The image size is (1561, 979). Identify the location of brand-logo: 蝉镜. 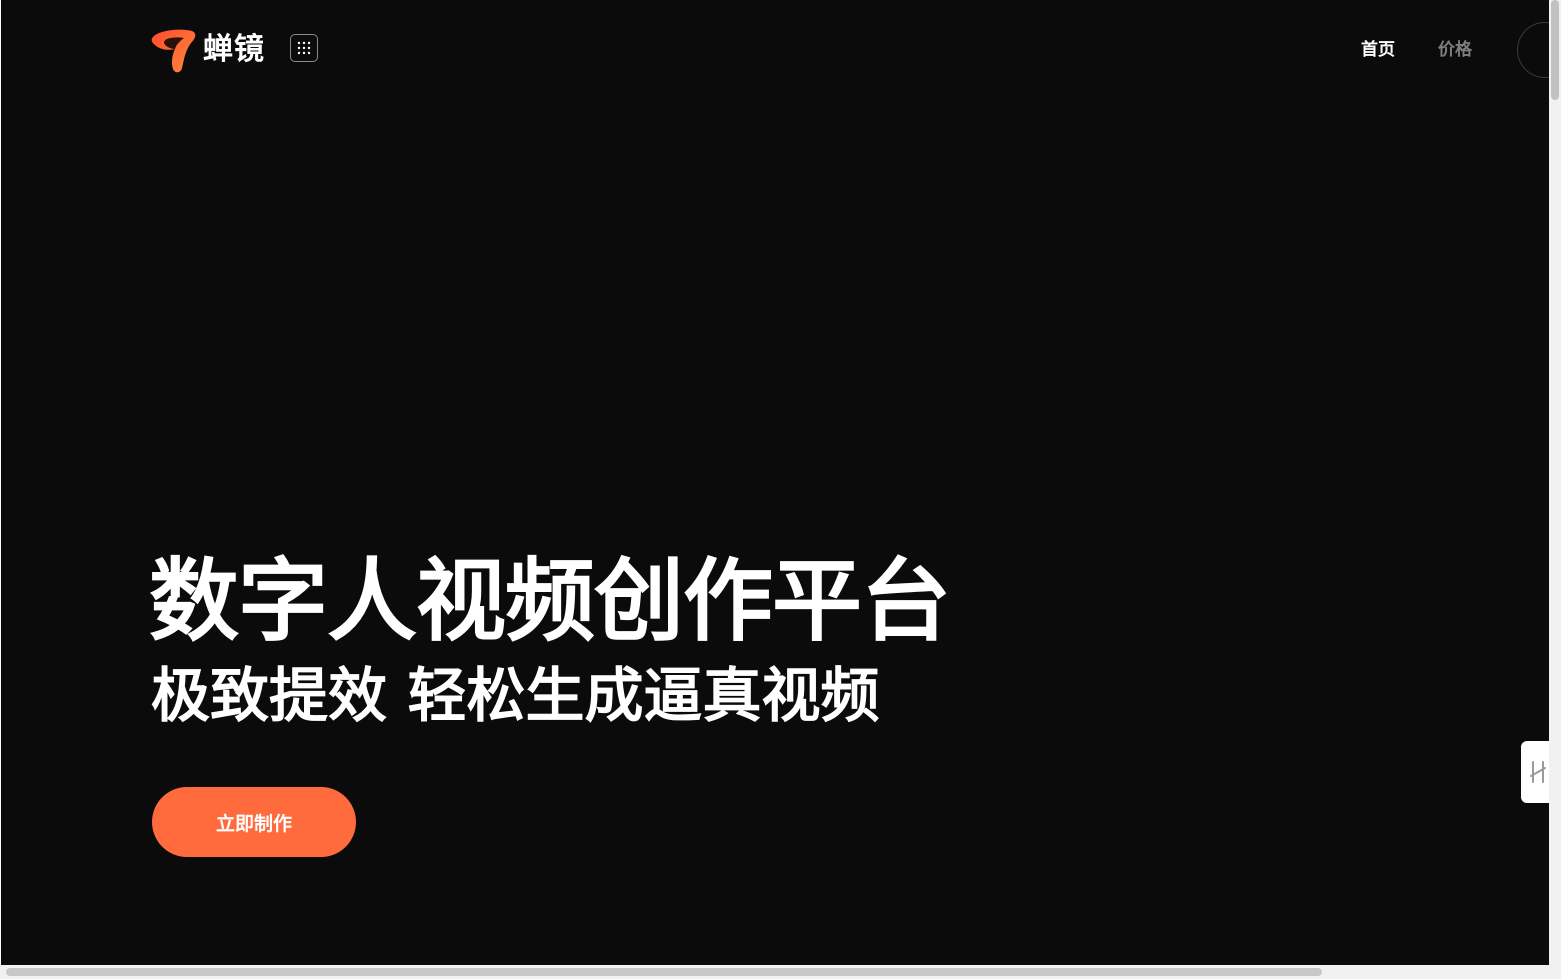
(208, 50).